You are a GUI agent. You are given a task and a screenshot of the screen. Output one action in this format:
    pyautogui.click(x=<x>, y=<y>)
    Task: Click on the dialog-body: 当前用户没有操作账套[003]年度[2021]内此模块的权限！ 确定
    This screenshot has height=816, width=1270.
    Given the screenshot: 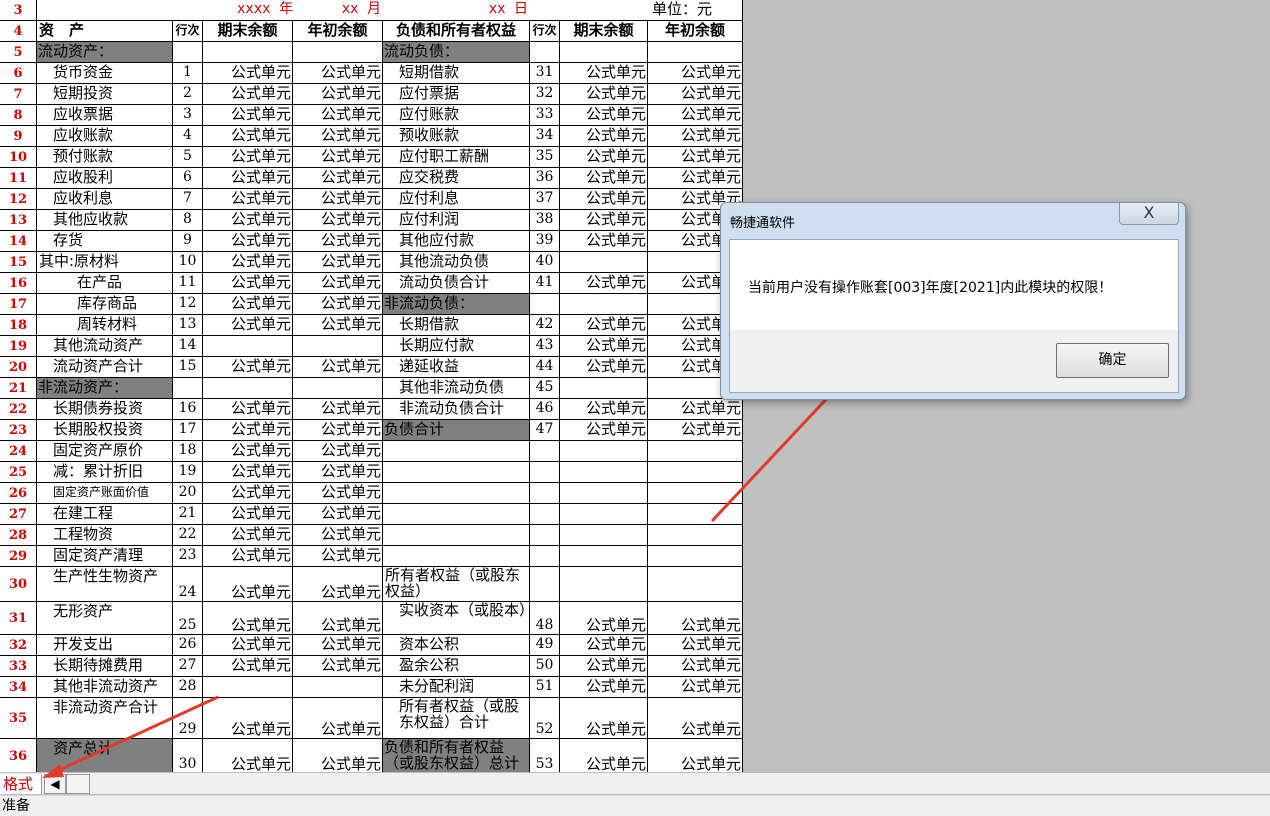 What is the action you would take?
    pyautogui.click(x=954, y=316)
    